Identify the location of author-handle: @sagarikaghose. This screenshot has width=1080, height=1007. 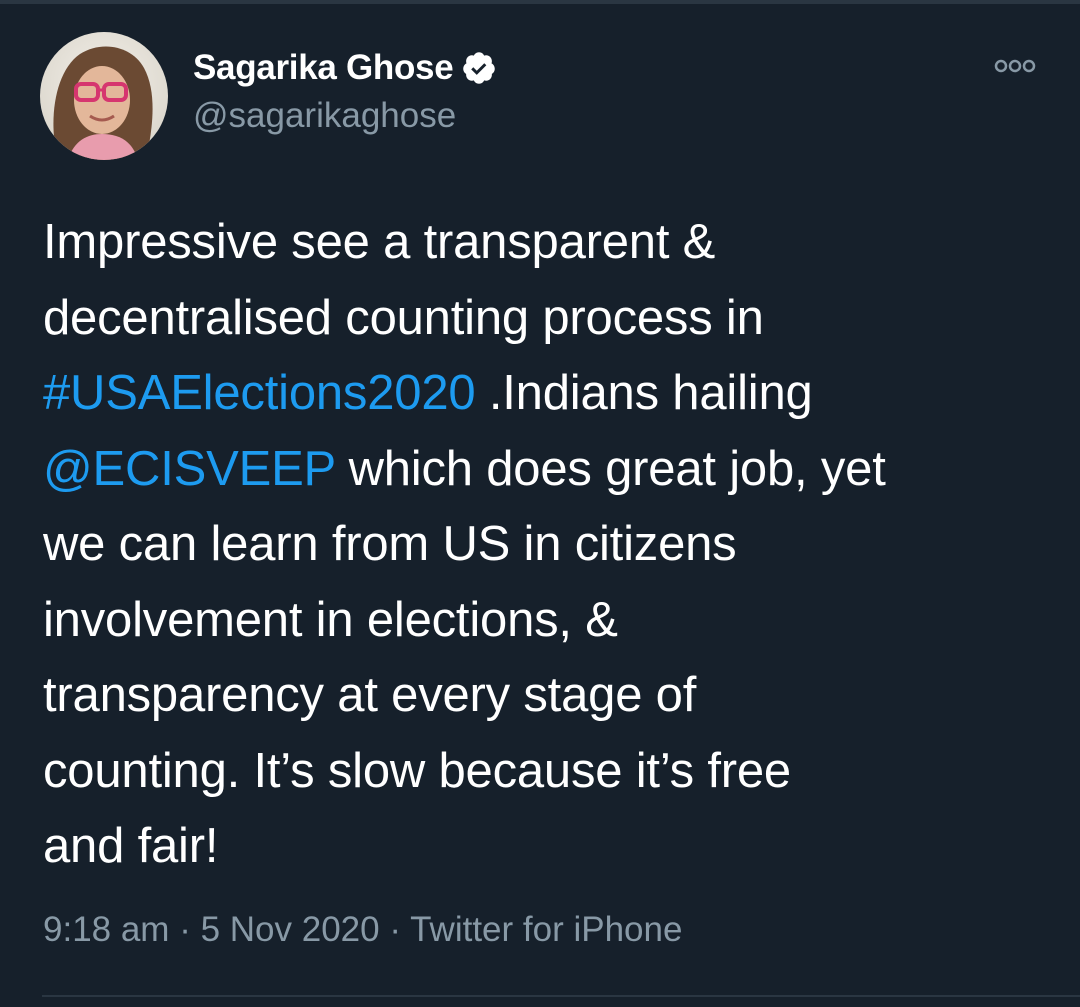
(324, 116).